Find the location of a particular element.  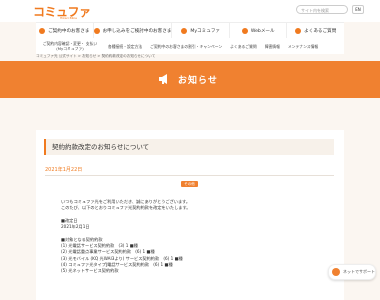

chat-label: ネットでサポート is located at coordinates (359, 271).